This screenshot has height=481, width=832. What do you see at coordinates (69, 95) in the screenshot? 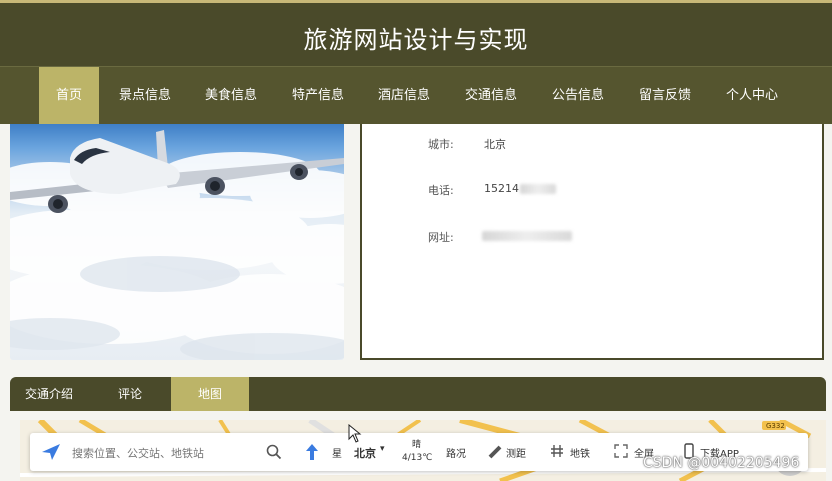
I see `nav-item-home: 首页` at bounding box center [69, 95].